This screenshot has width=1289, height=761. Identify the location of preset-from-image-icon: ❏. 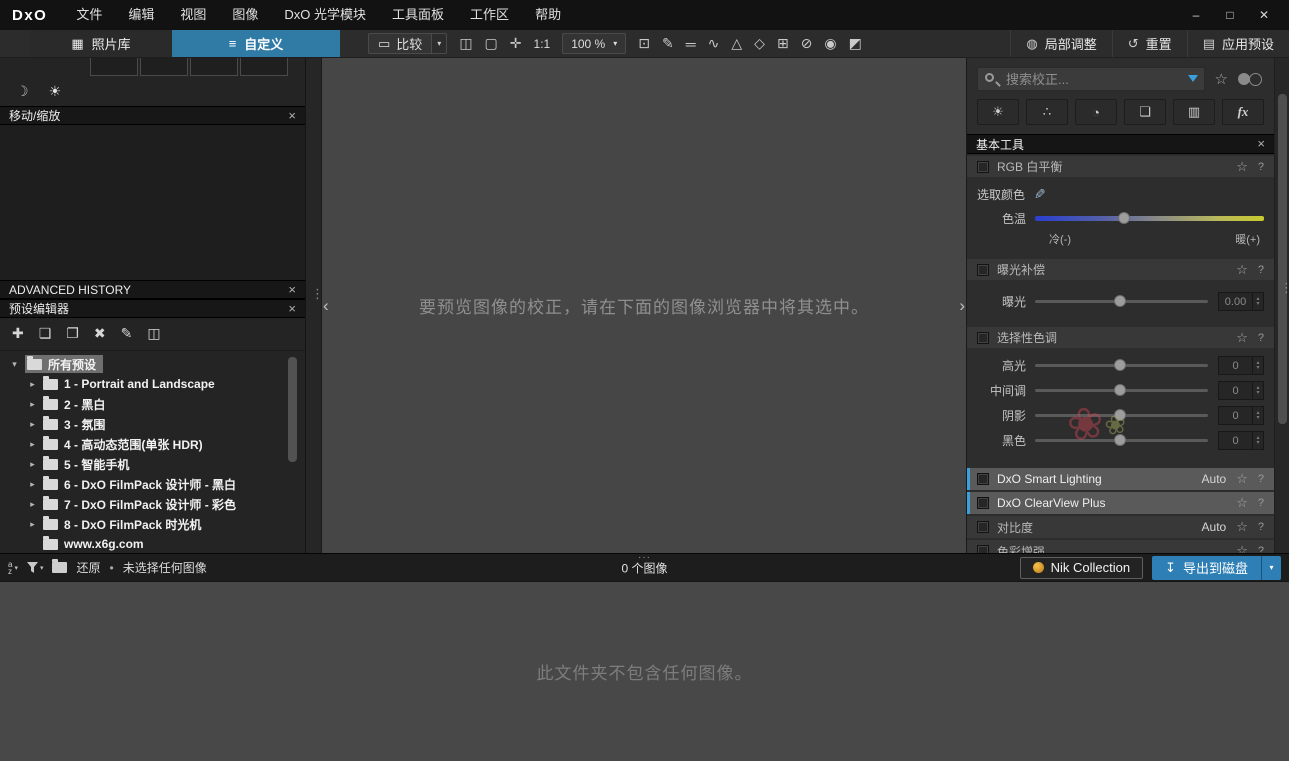
(45, 333).